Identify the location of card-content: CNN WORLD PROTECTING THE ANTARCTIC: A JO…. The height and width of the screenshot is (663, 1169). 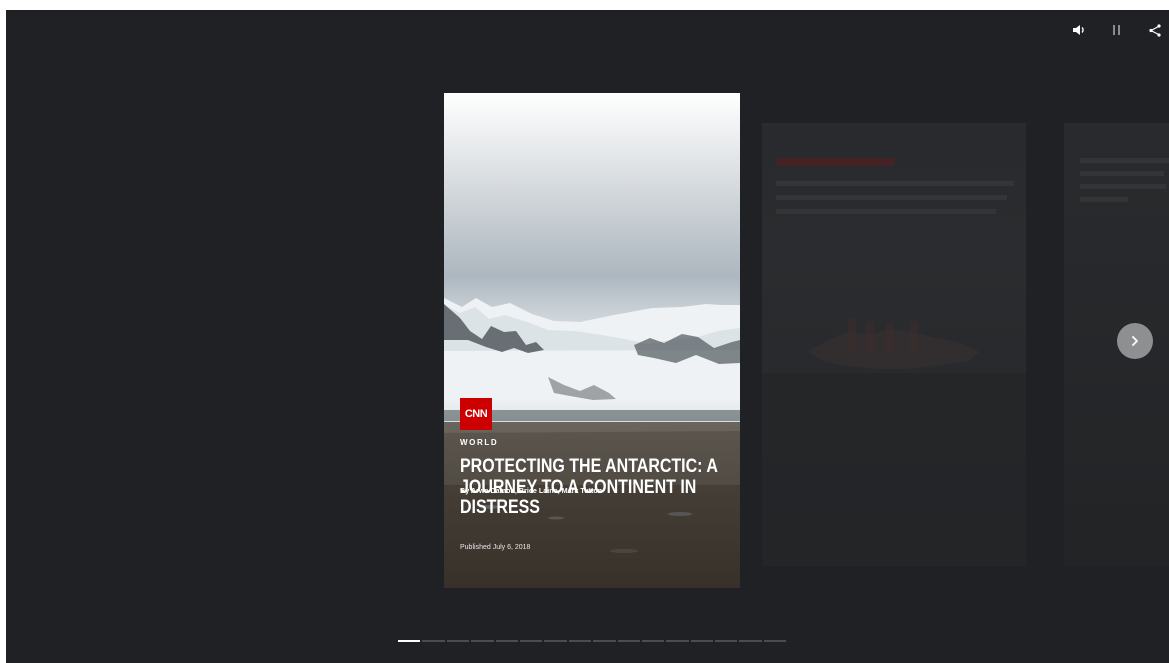
(592, 474).